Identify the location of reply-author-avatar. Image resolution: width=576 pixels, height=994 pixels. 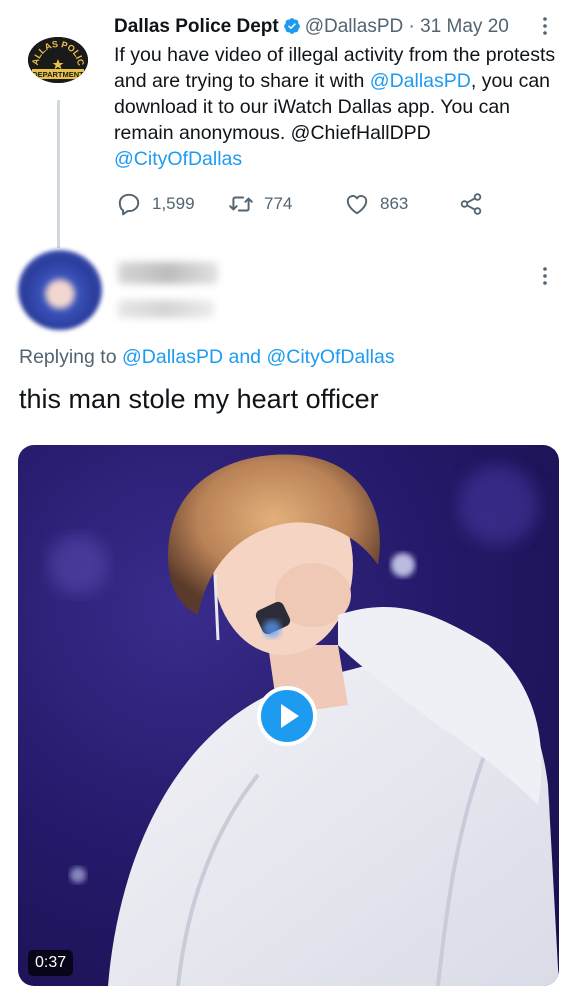
(60, 290).